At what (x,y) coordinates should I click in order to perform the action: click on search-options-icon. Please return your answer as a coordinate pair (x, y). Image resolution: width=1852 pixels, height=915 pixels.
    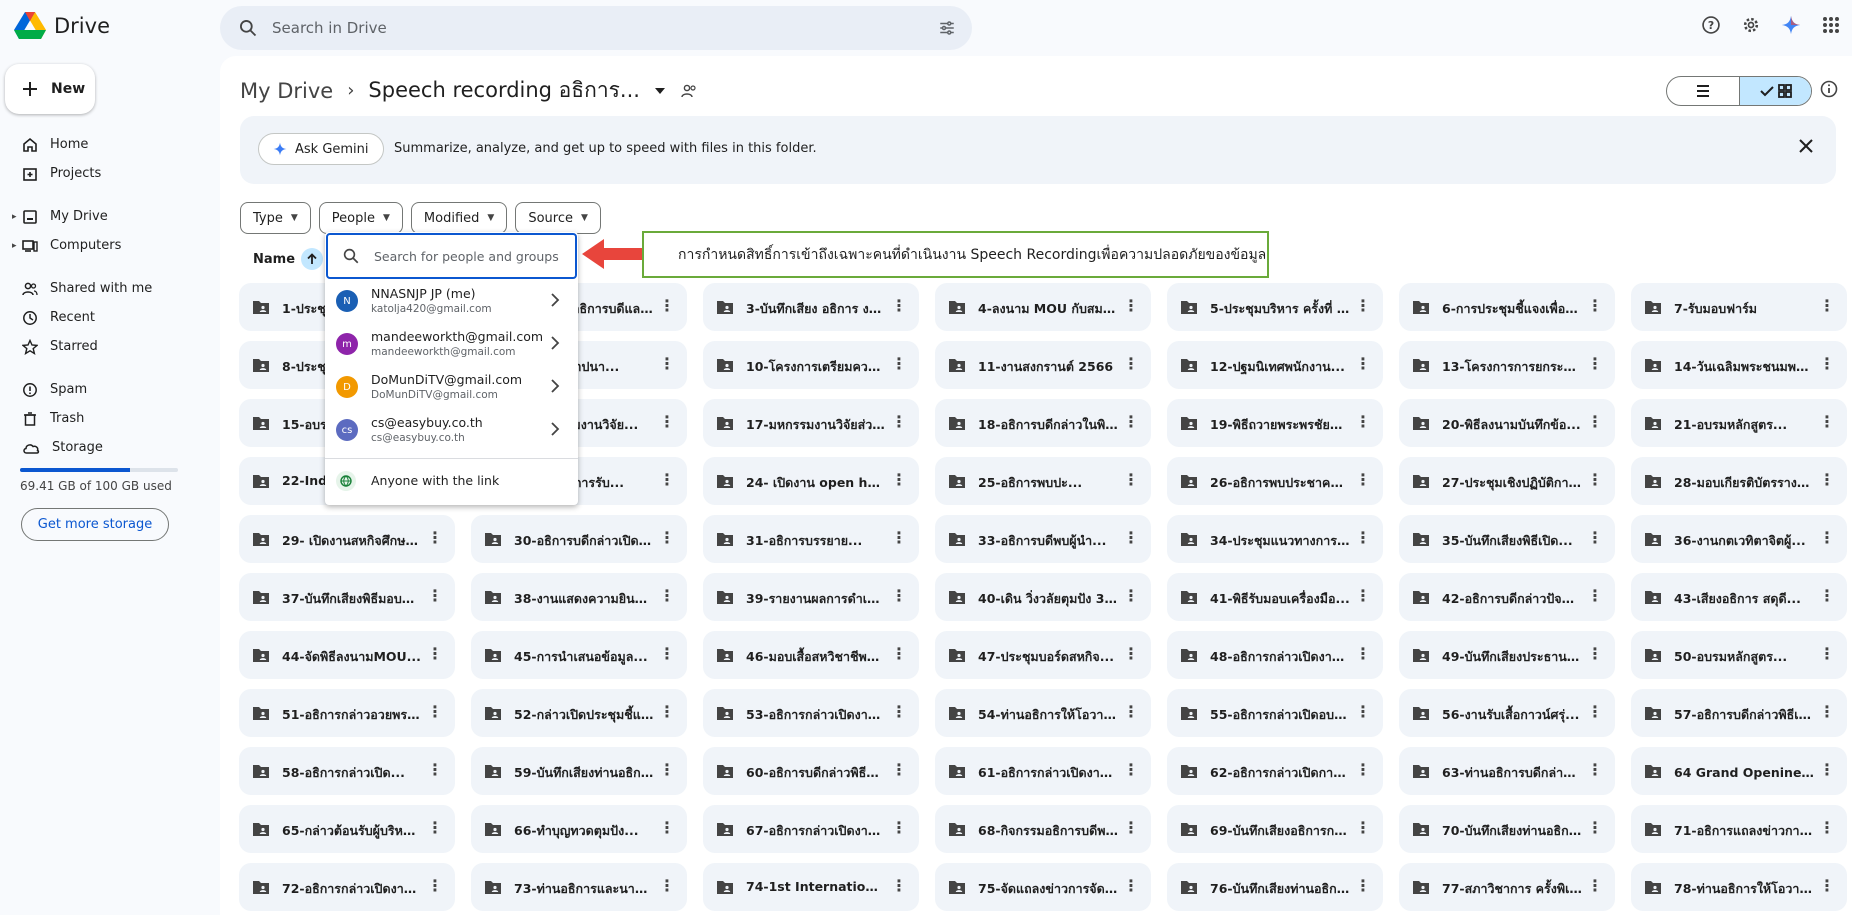
    Looking at the image, I should click on (947, 28).